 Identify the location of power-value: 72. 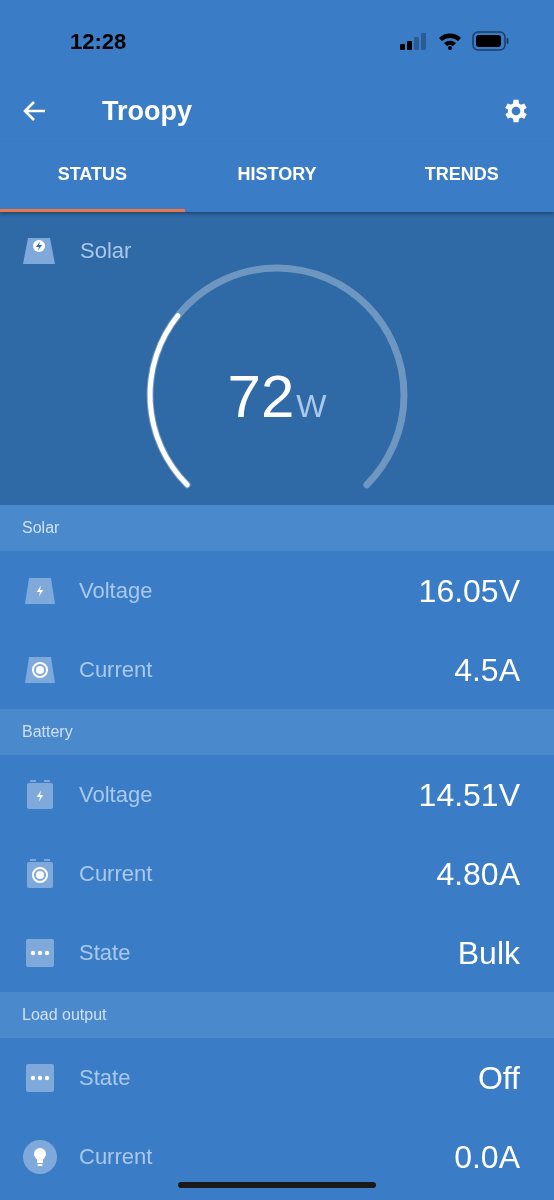
(261, 397).